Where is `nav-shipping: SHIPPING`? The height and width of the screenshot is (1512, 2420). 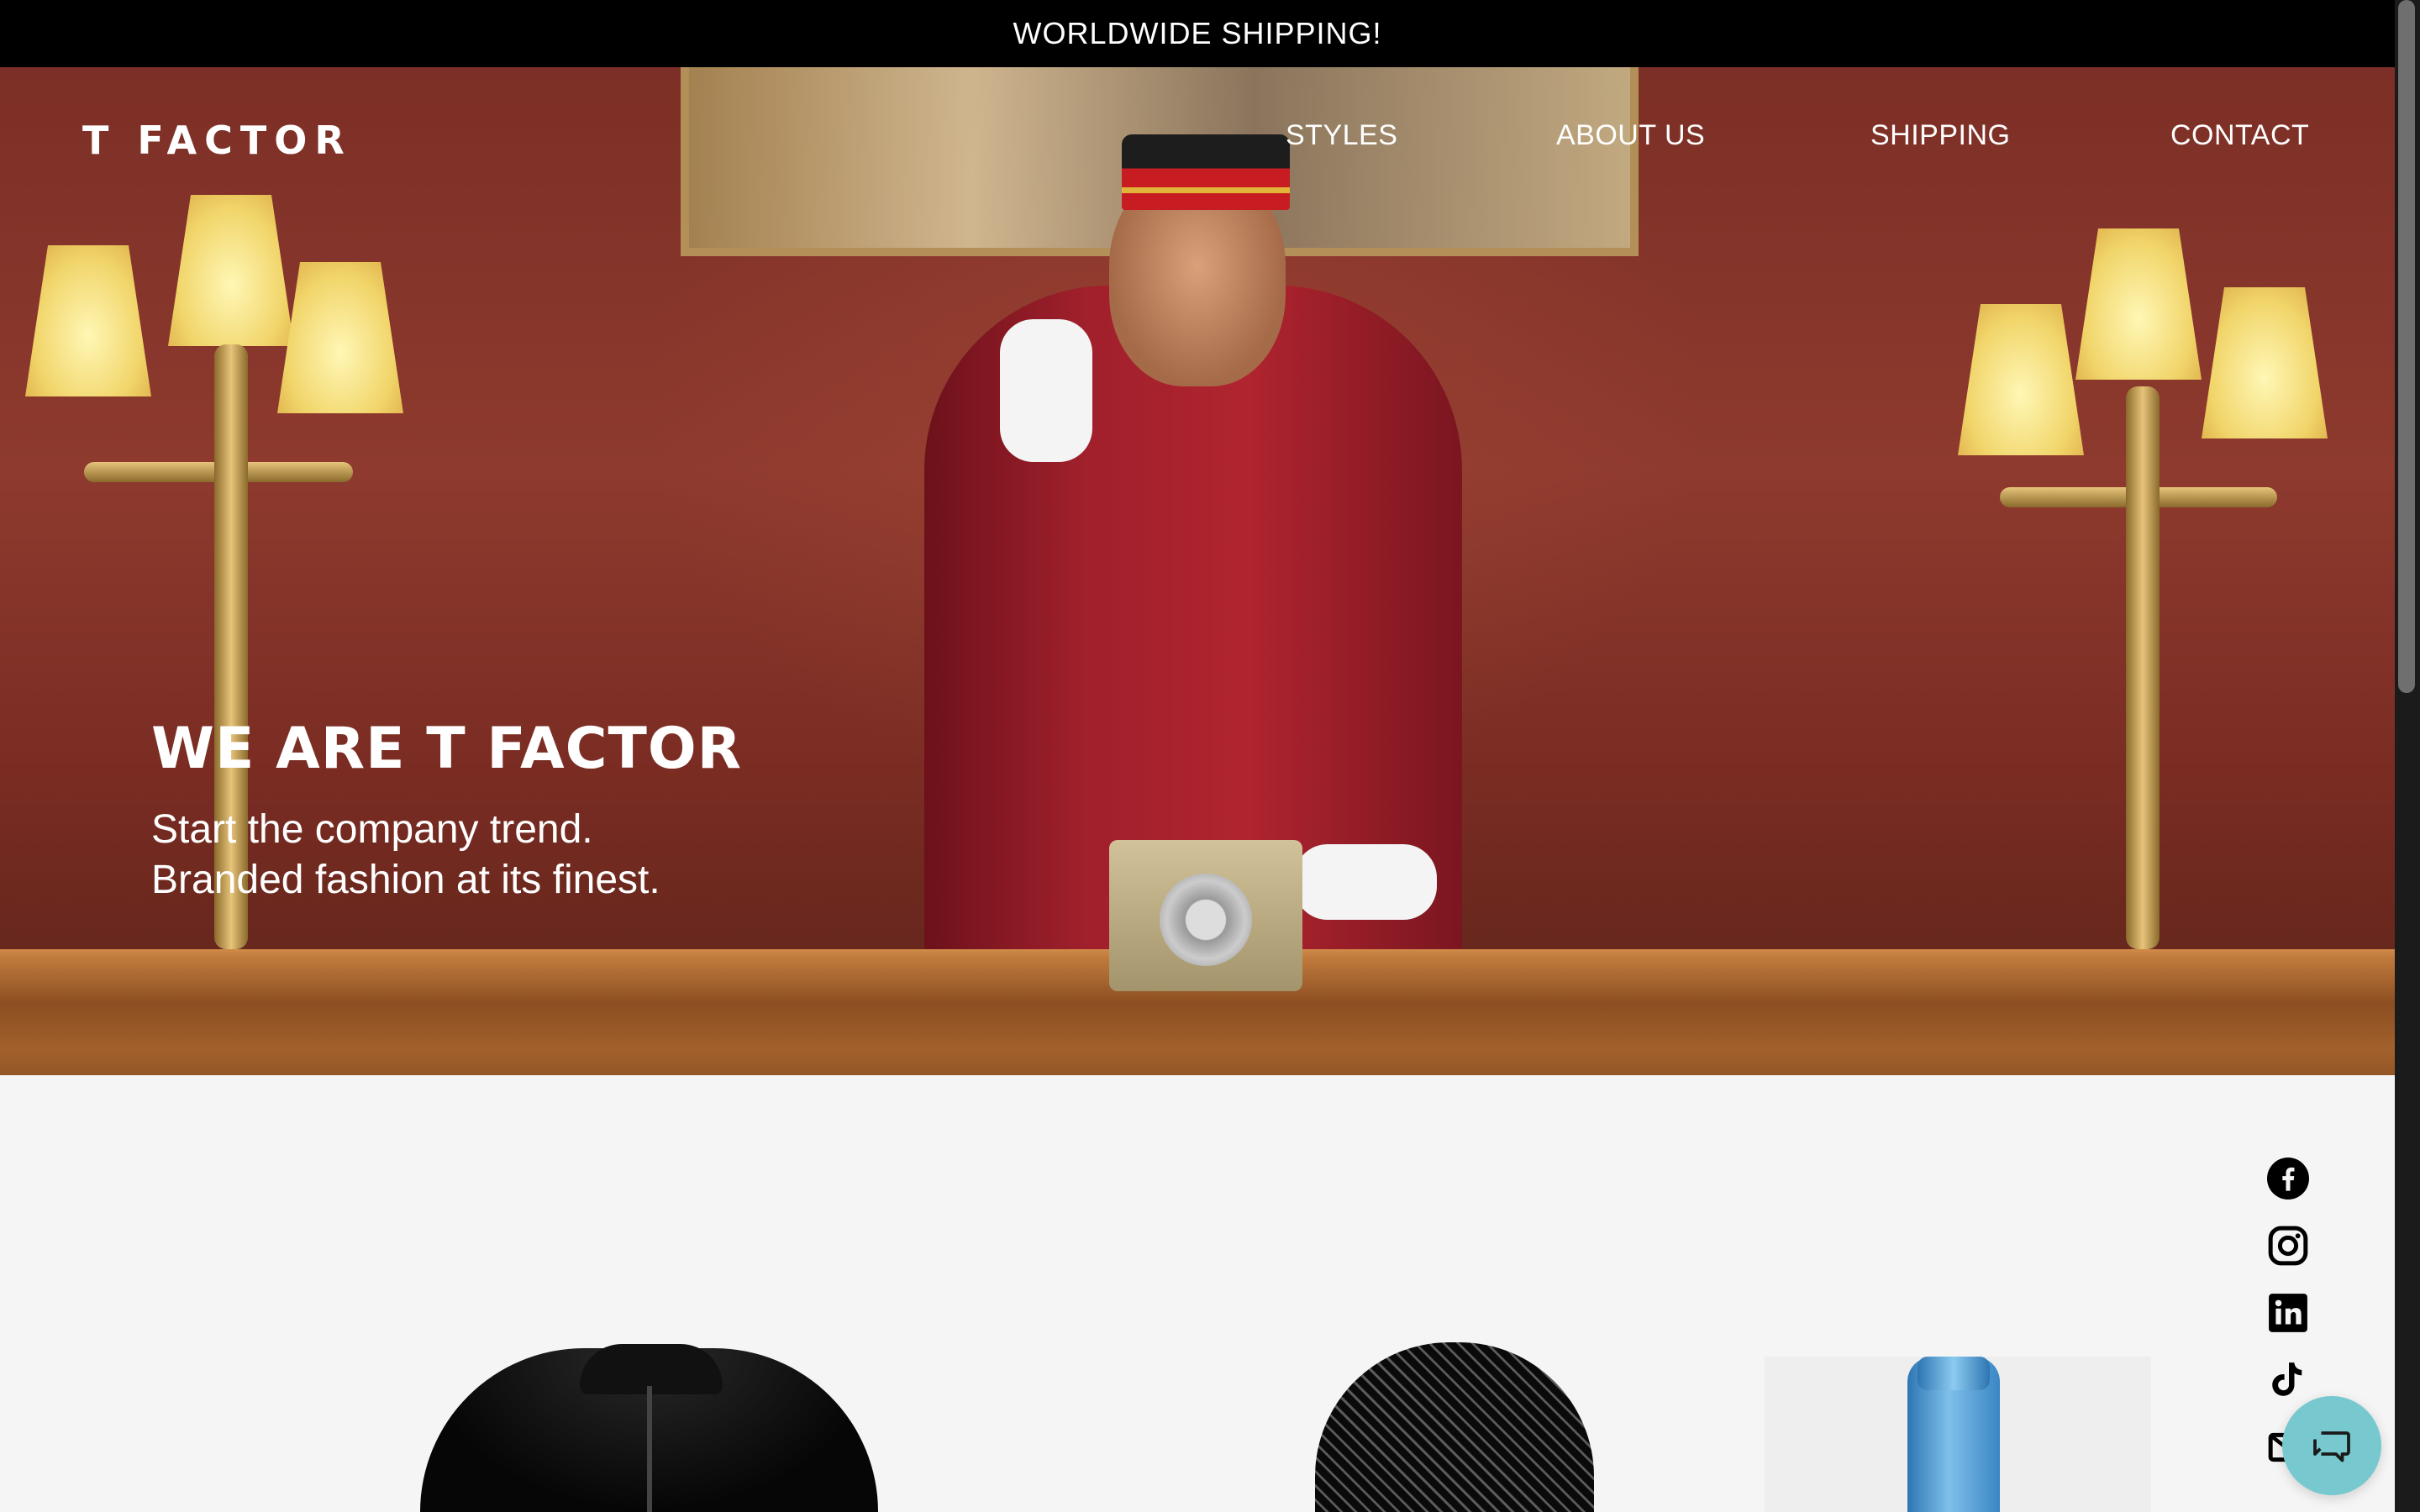 nav-shipping: SHIPPING is located at coordinates (1940, 135).